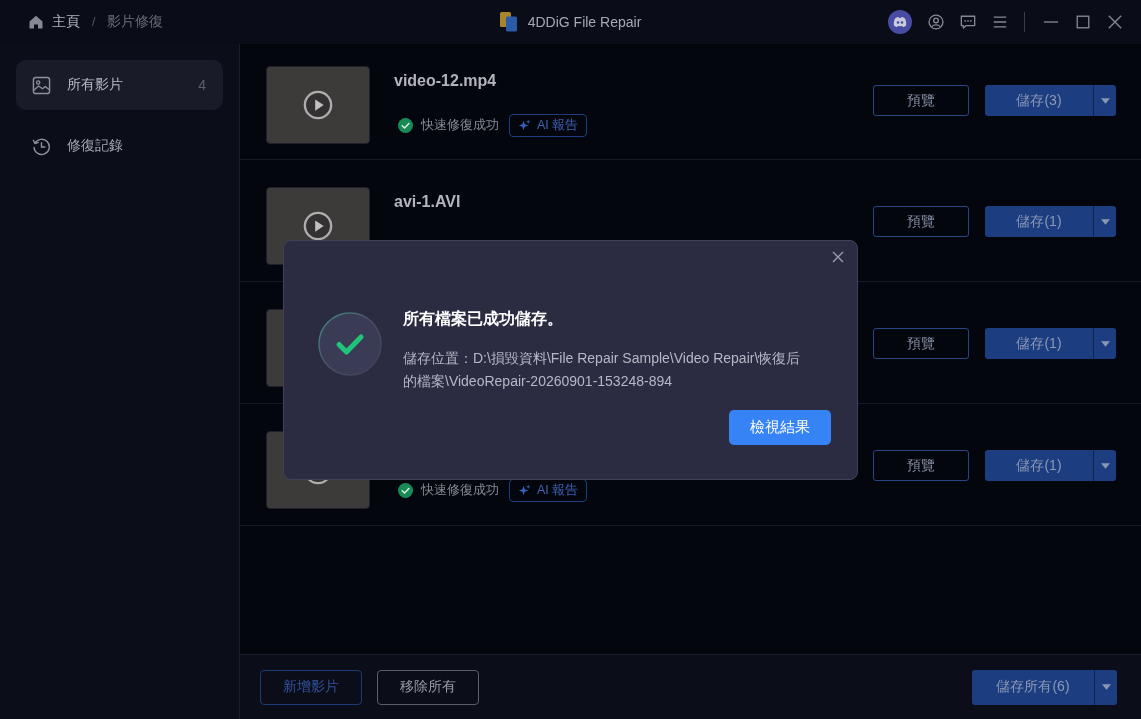 Image resolution: width=1141 pixels, height=719 pixels. Describe the element at coordinates (936, 22) in the screenshot. I see `user-icon` at that location.